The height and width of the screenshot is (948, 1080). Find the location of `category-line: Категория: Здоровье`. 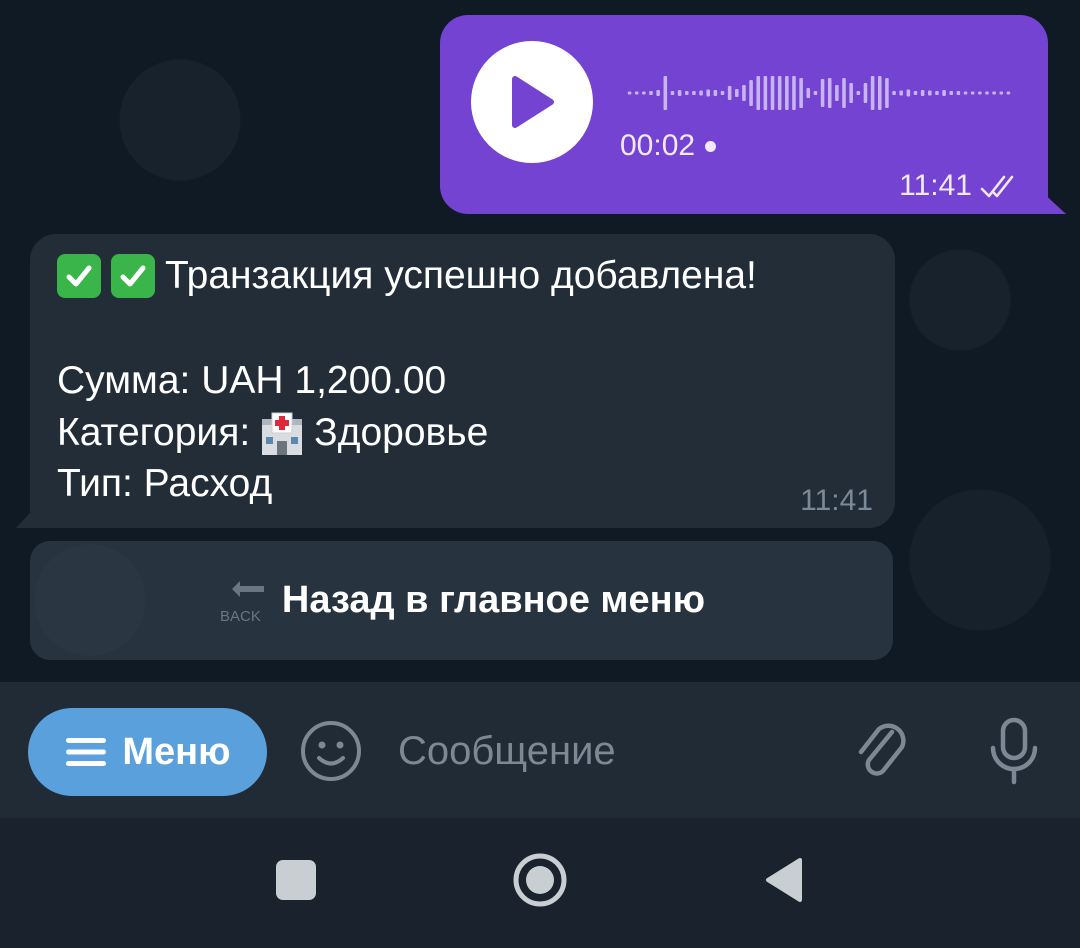

category-line: Категория: Здоровье is located at coordinates (272, 433).